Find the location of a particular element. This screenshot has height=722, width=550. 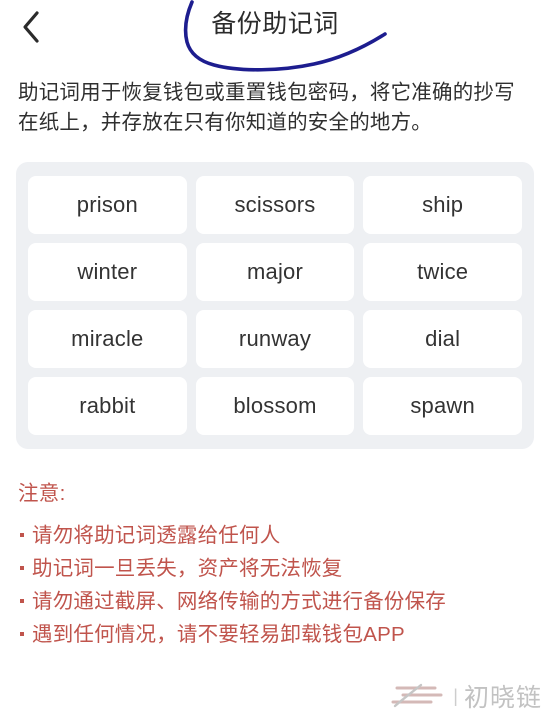

mnemonic-word-card: dial is located at coordinates (442, 339).